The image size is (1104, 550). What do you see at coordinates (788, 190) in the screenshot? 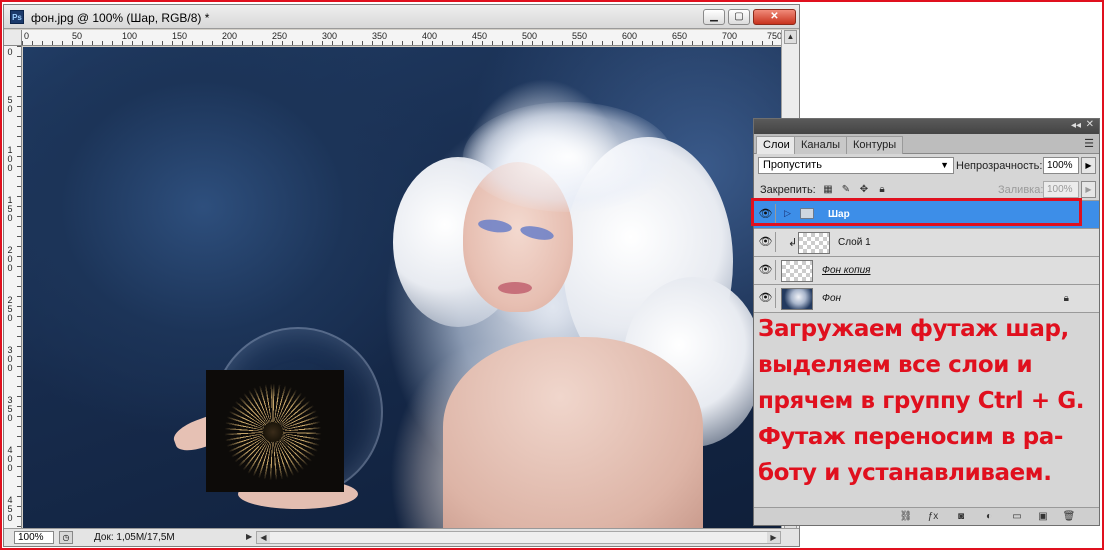
I see `lock-label: Закрепить:` at bounding box center [788, 190].